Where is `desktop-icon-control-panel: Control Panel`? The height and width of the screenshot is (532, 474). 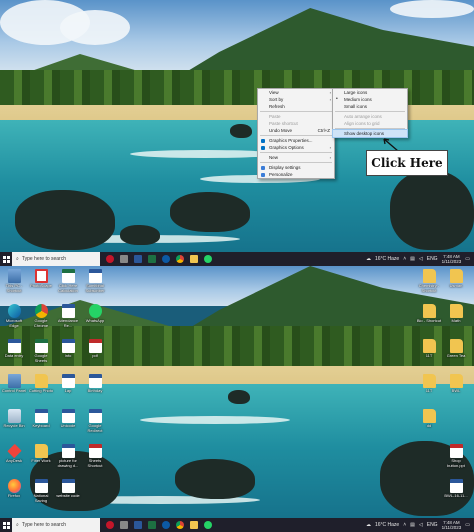
desktop-icon-control-panel: Control Panel is located at coordinates (14, 384).